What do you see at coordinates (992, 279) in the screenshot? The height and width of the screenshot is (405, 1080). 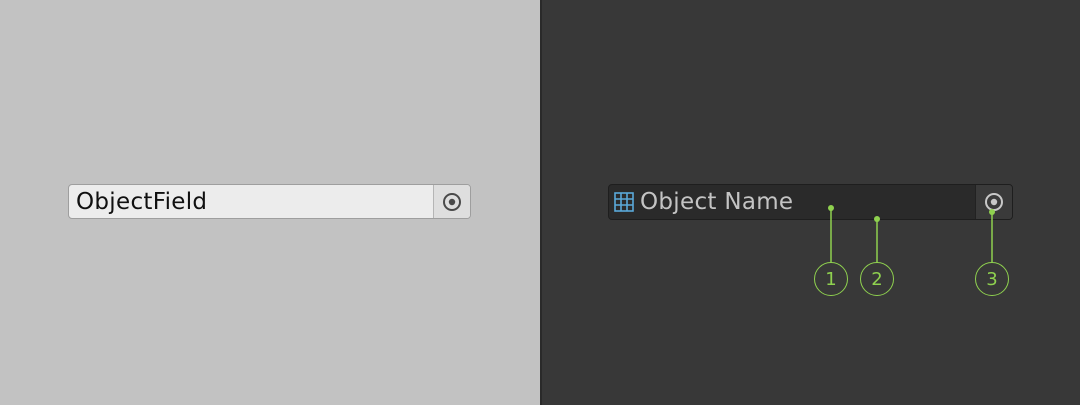 I see `callout-3: 3` at bounding box center [992, 279].